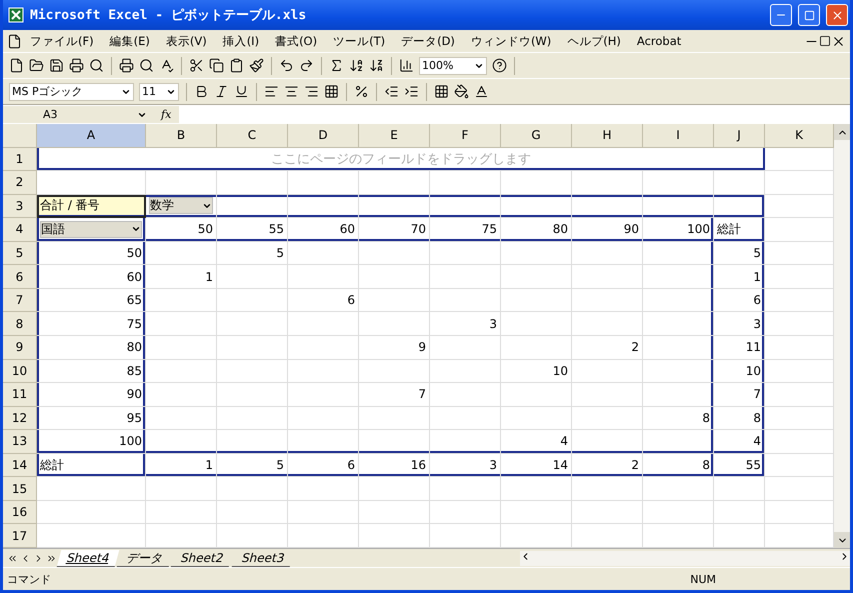 Image resolution: width=853 pixels, height=593 pixels. What do you see at coordinates (461, 91) in the screenshot?
I see `fill-color-icon` at bounding box center [461, 91].